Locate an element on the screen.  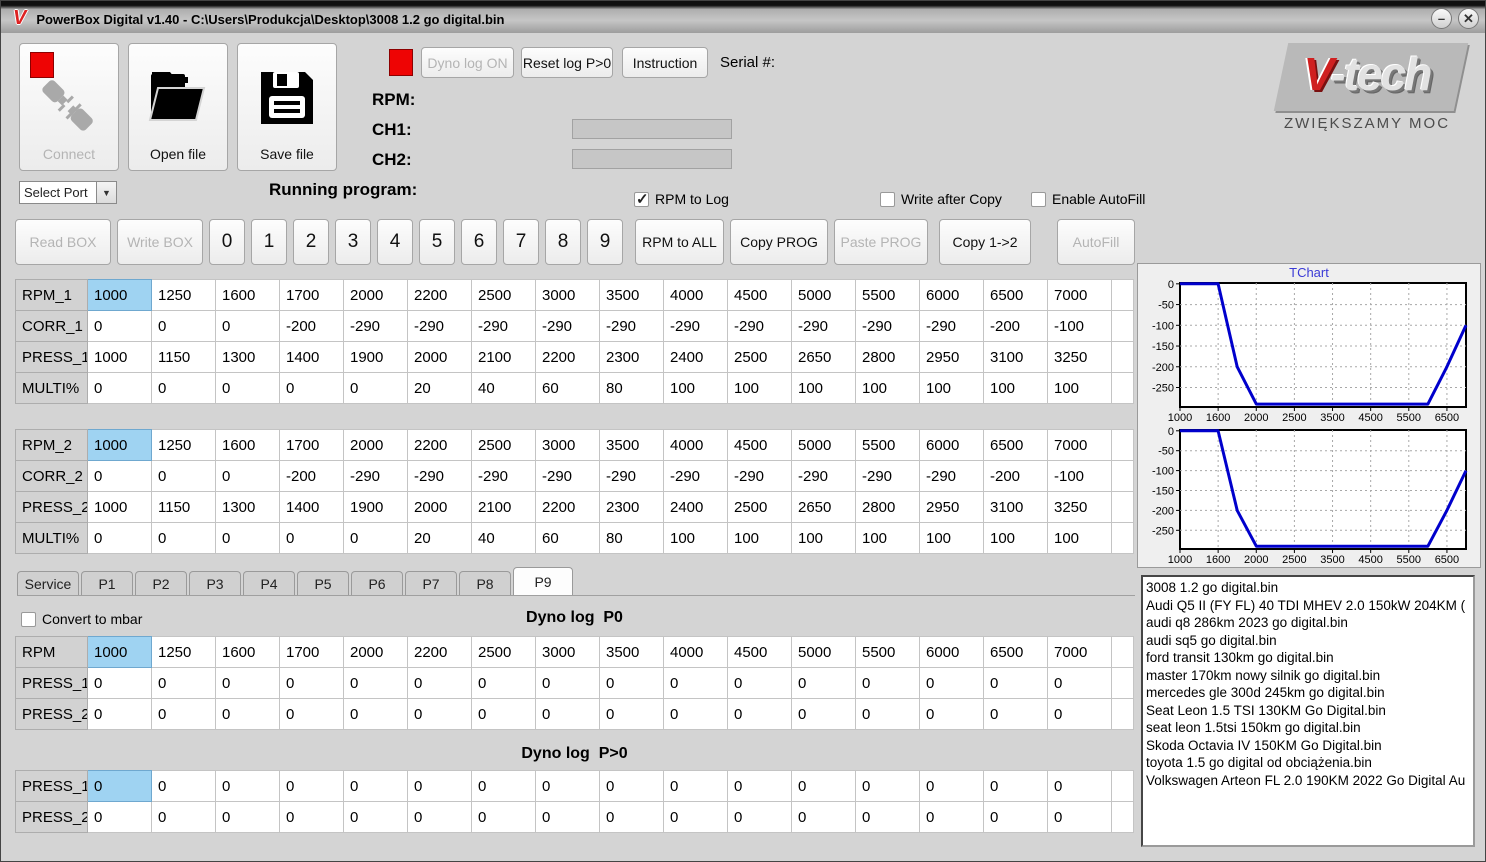
table-cell: 2100 is located at coordinates (503, 507).